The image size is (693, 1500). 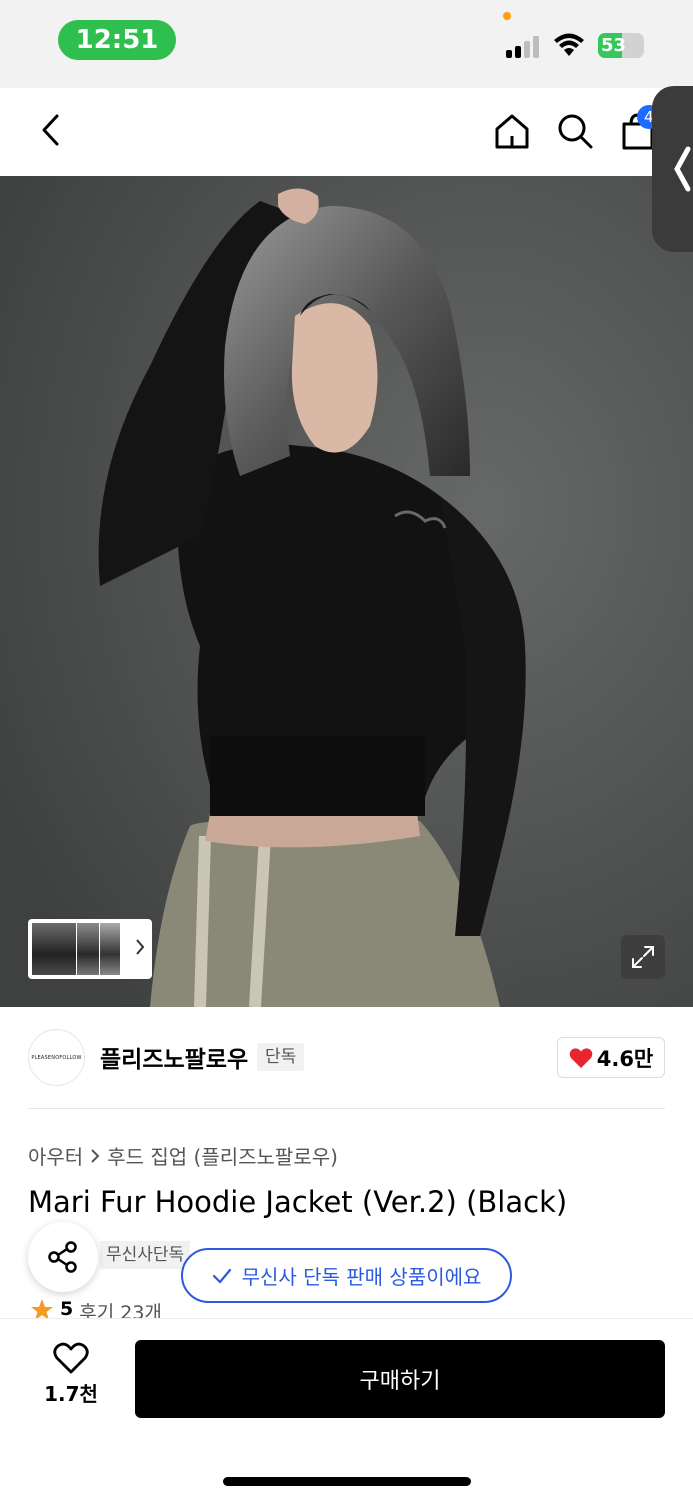 I want to click on review-count: 후기 23개, so click(x=120, y=1309).